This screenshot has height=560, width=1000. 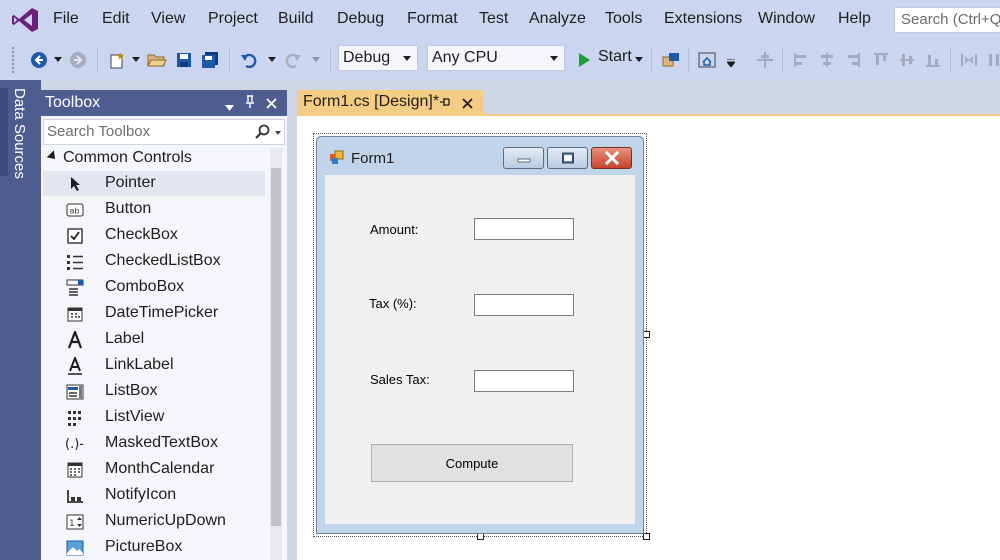 I want to click on resize-handle-bottom, so click(x=480, y=536).